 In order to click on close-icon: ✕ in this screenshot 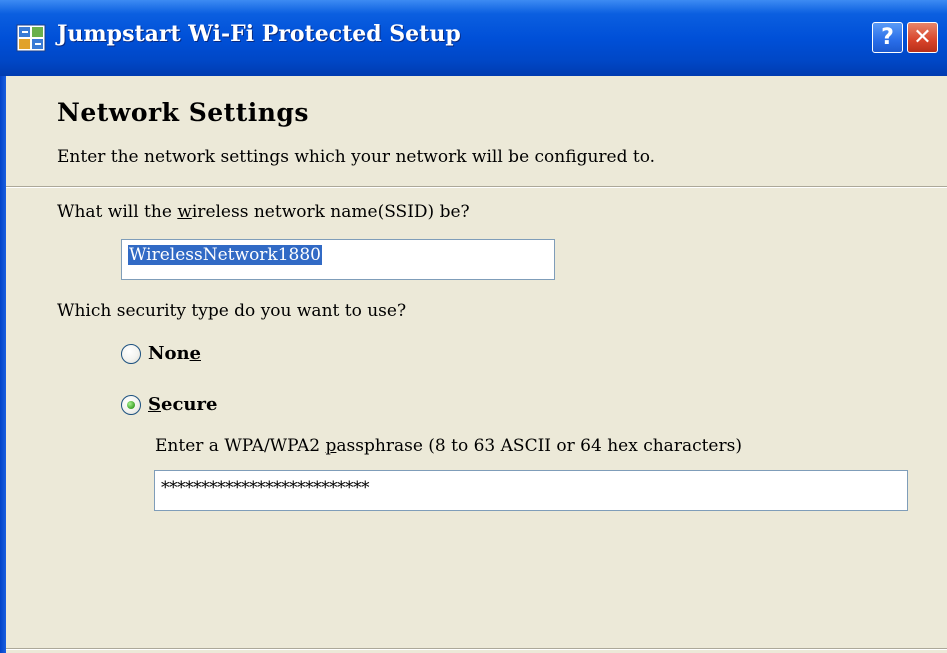, I will do `click(922, 37)`.